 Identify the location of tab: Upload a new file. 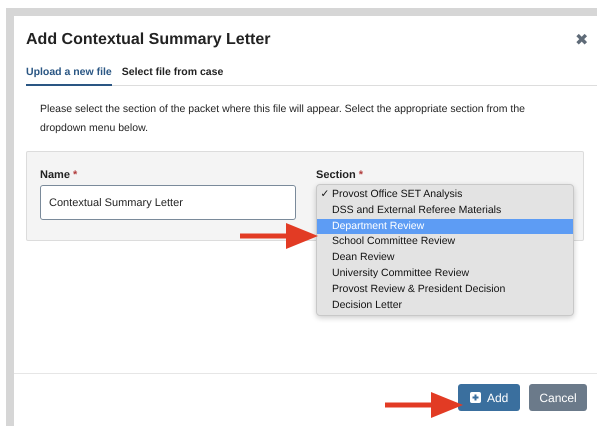
(69, 74).